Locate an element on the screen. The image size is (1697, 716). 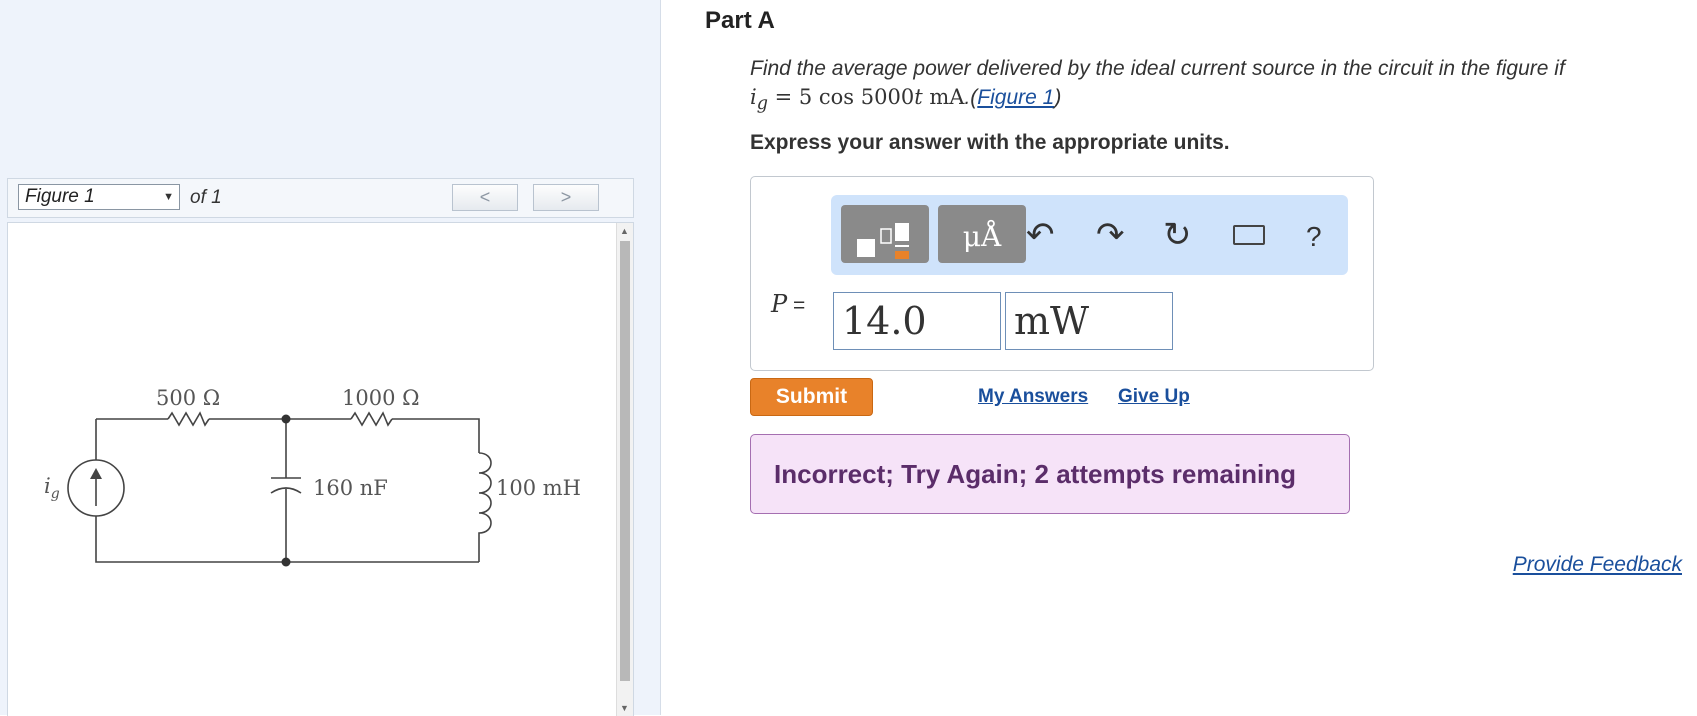
answer-box: μÅ ↶ ↷ ↻ ? P = 14.0 mW is located at coordinates (1062, 273).